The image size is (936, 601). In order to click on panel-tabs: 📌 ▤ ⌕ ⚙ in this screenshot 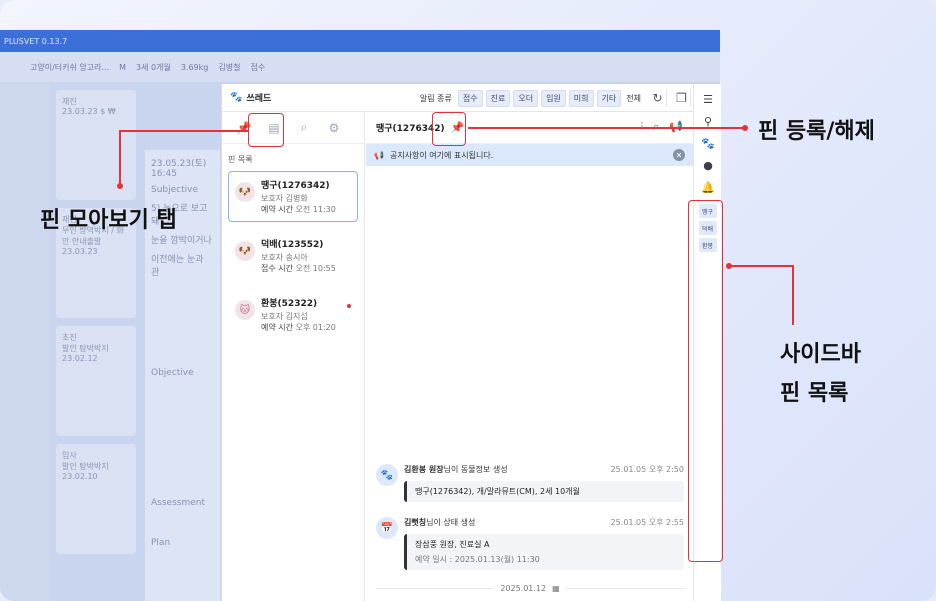, I will do `click(293, 128)`.